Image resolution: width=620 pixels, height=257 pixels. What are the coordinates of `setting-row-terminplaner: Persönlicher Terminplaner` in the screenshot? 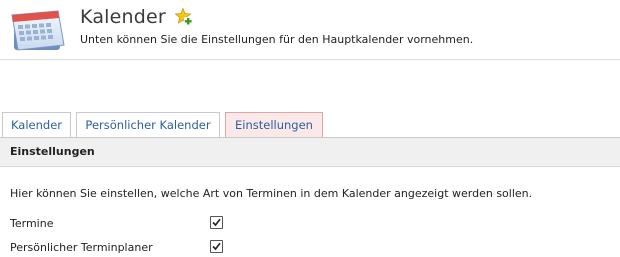 It's located at (310, 248).